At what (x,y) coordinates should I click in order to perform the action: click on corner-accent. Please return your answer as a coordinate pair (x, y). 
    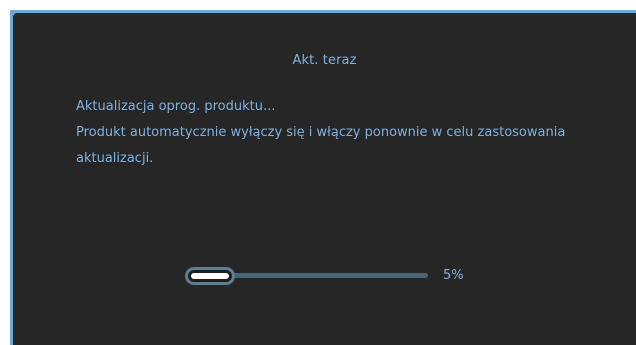
    Looking at the image, I should click on (35, 30).